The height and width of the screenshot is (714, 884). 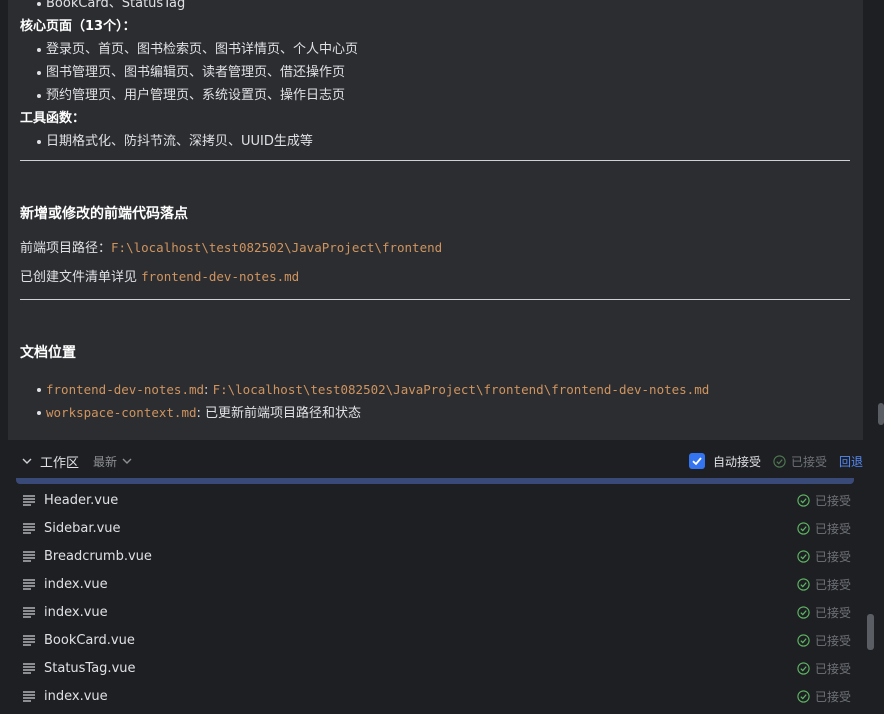 What do you see at coordinates (435, 461) in the screenshot?
I see `workspace-header: 工作区 最新 自动接受 已接受 回退` at bounding box center [435, 461].